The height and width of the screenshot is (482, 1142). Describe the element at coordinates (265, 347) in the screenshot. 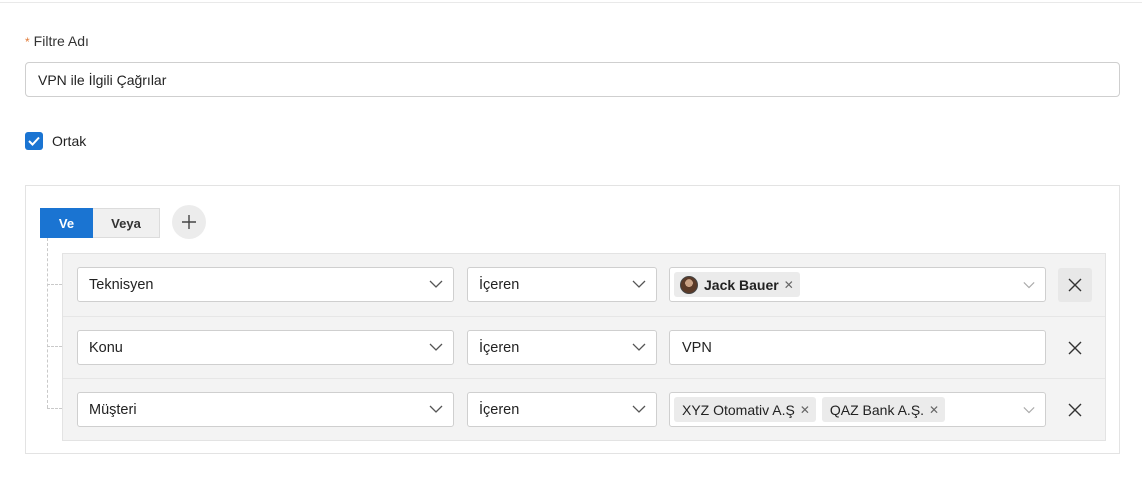

I see `field-select: Konu` at that location.